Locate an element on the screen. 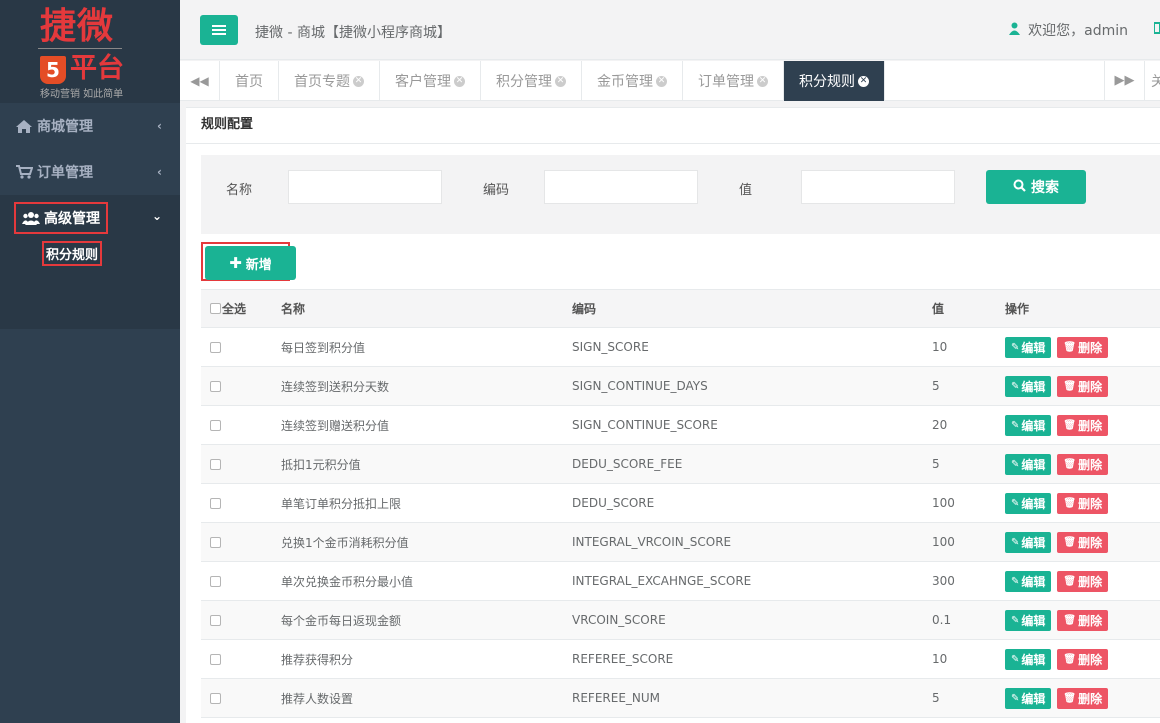  table-row: 推荐人数设置 REFEREE_NUM 5 ✎ 编辑 🗑 删除 is located at coordinates (680, 698).